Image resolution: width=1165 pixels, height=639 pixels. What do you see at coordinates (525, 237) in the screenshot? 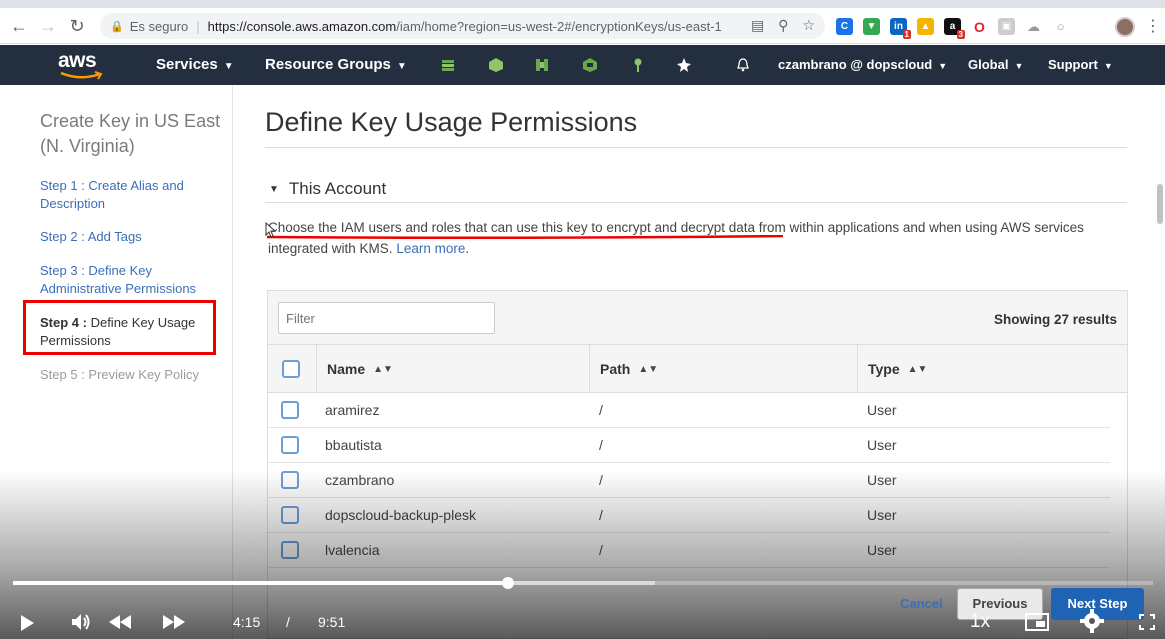
I see `red-annotation-underline` at bounding box center [525, 237].